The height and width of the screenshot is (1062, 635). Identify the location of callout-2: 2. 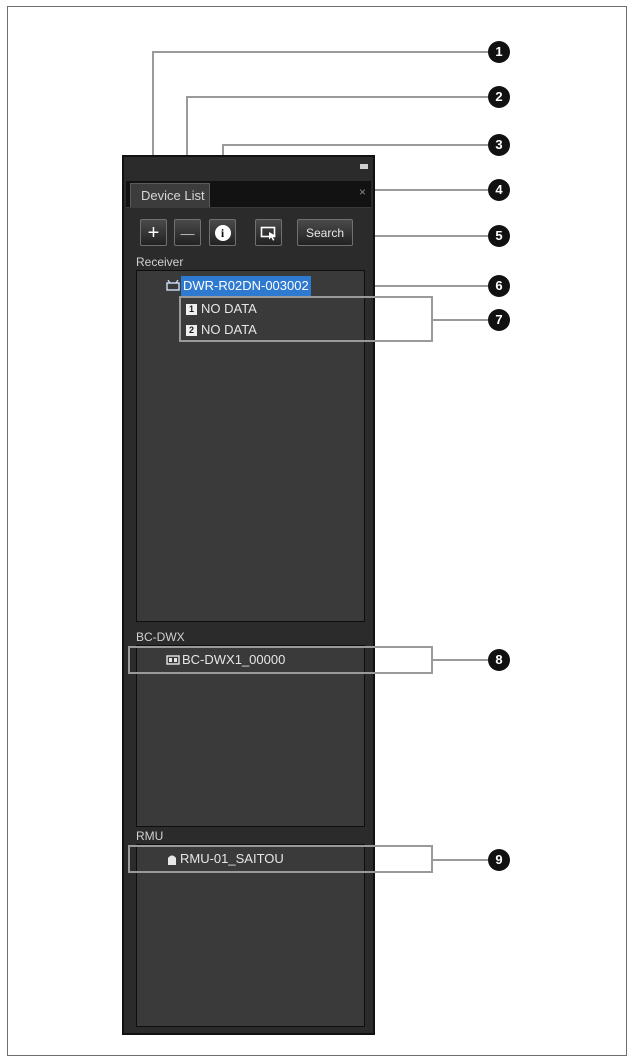
(499, 97).